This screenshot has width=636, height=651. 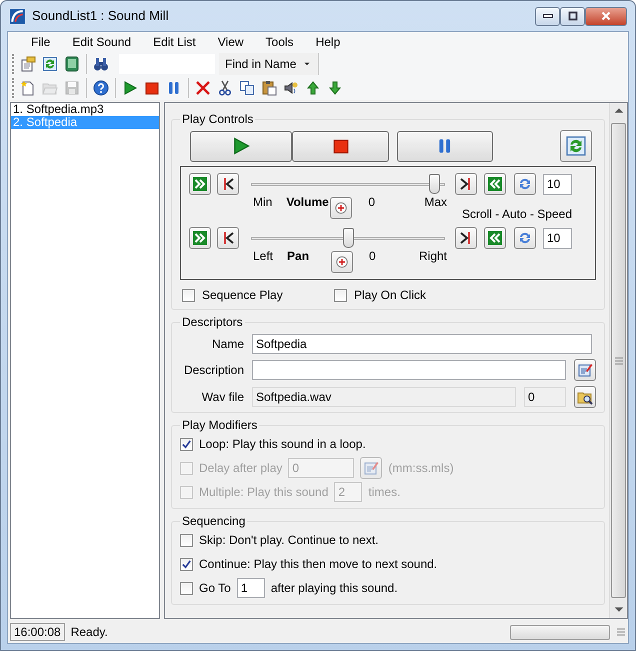 I want to click on slider-min-label: Min, so click(x=262, y=202).